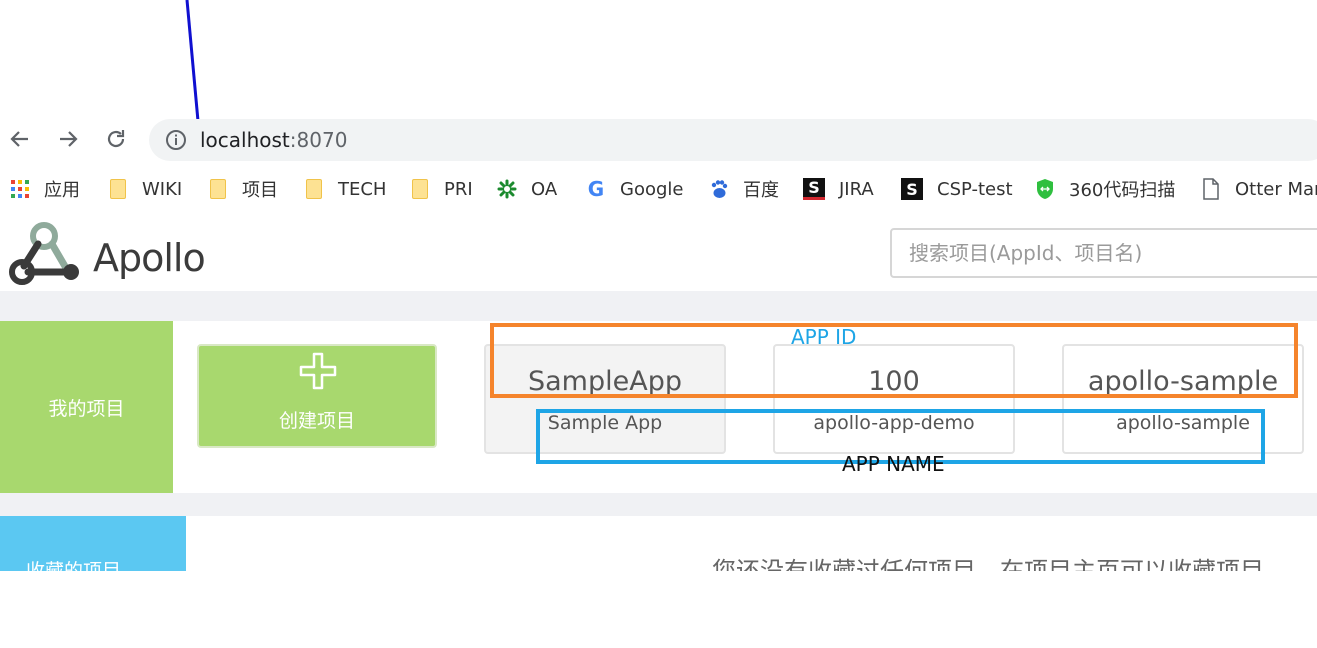 The width and height of the screenshot is (1317, 648). I want to click on reload-icon, so click(116, 139).